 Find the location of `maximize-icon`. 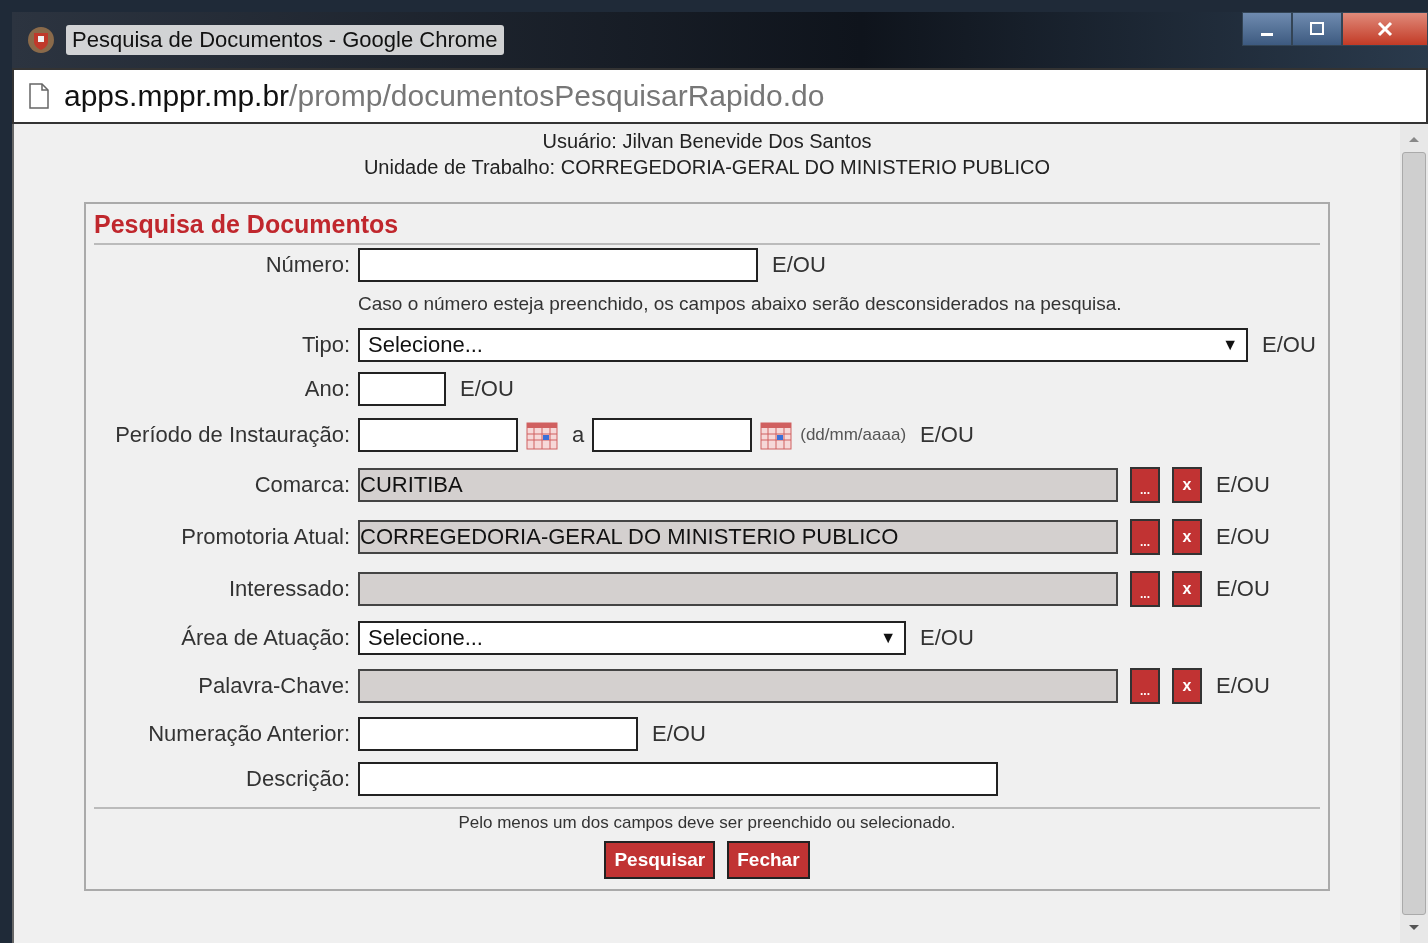

maximize-icon is located at coordinates (1317, 29).